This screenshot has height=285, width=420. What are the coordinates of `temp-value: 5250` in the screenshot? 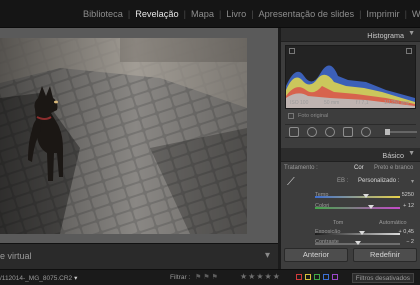 It's located at (408, 195).